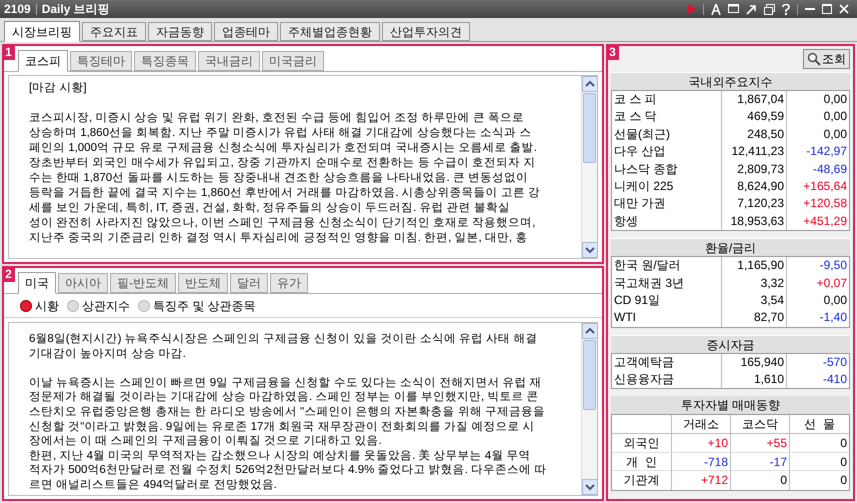  I want to click on table-cell: 82,70, so click(754, 318).